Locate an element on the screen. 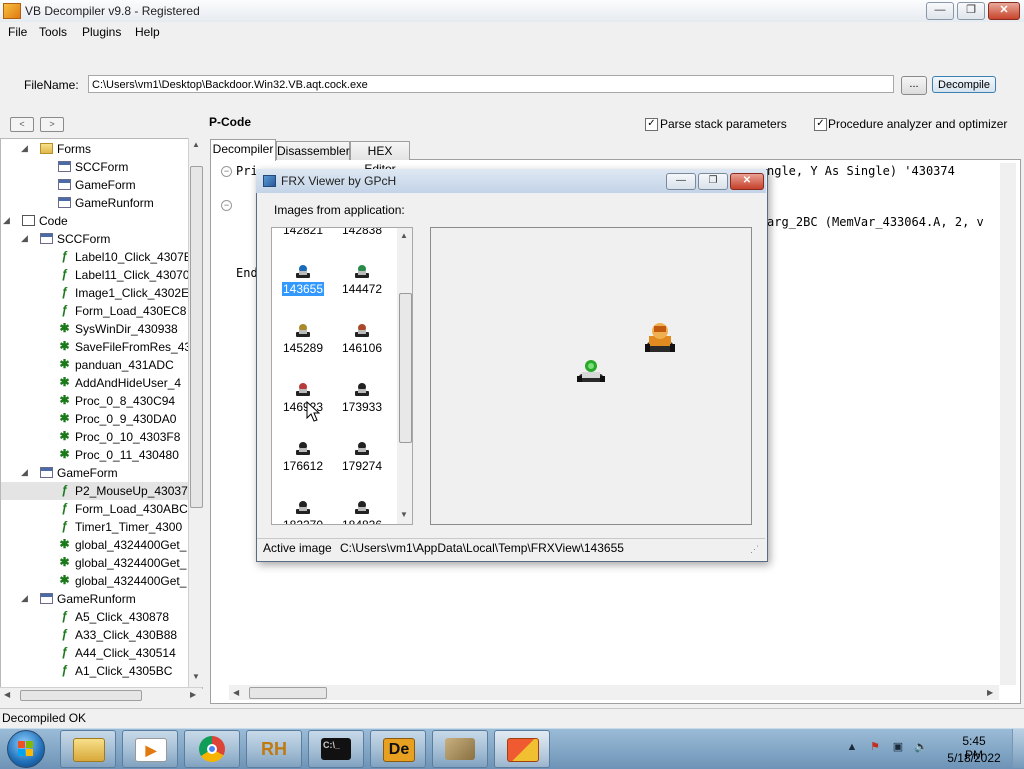 The image size is (1024, 769). tree-item: ƒ Form_Load_430ABC is located at coordinates (95, 509).